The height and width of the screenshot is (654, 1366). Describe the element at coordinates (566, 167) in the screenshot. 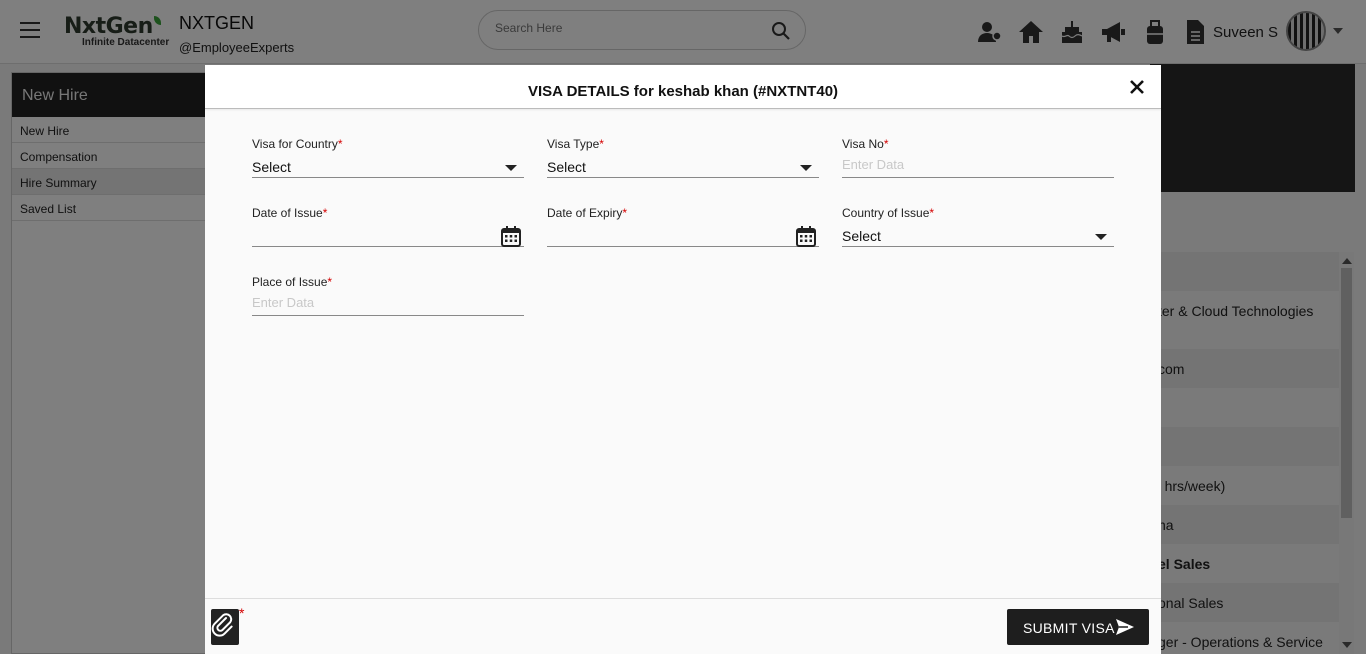

I see `visa-type-value: Select` at that location.